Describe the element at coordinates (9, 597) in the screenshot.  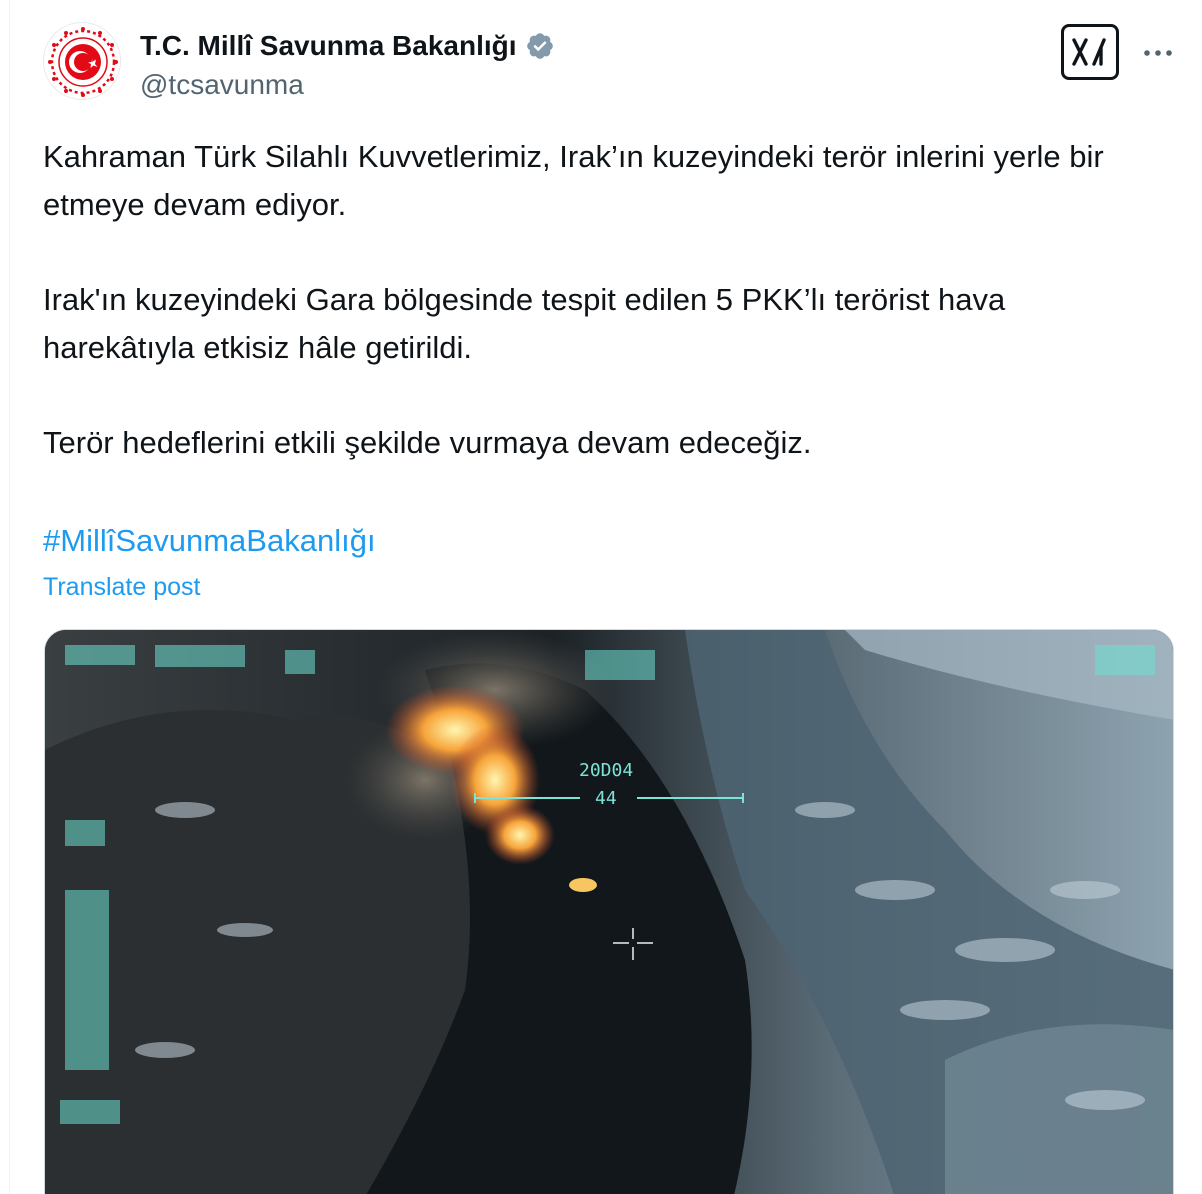
I see `timeline-border` at that location.